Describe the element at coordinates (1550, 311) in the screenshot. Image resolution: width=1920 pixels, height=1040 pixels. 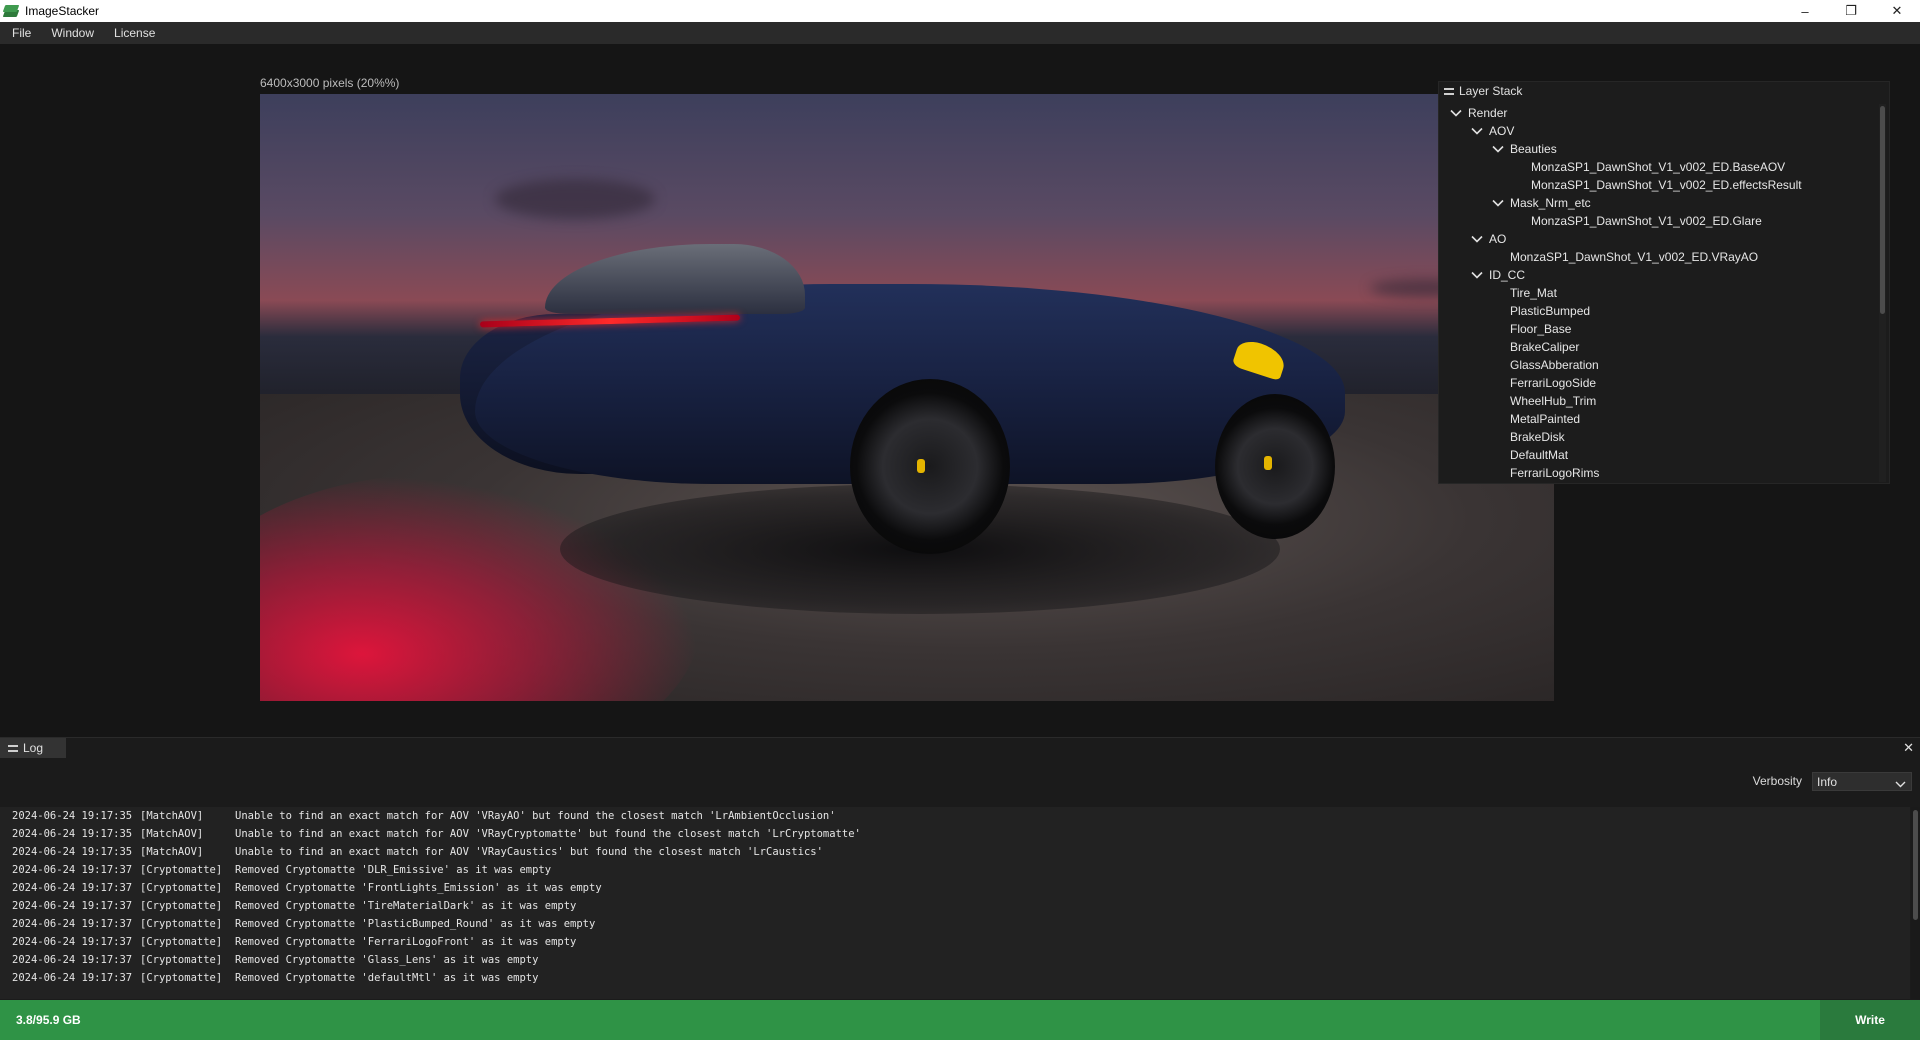
I see `layer-tree-label: PlasticBumped` at that location.